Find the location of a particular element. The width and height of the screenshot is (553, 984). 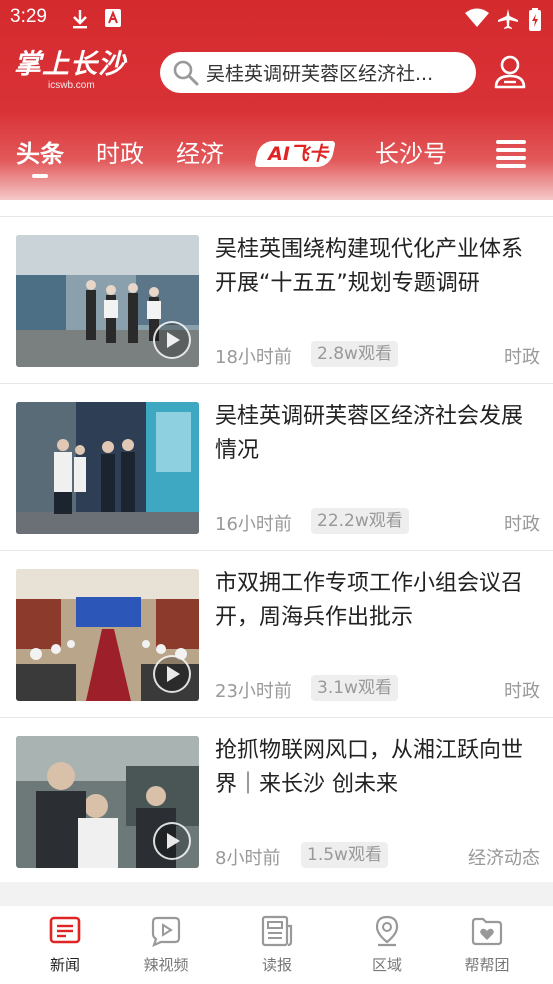

status-time: 3:29 is located at coordinates (28, 16).